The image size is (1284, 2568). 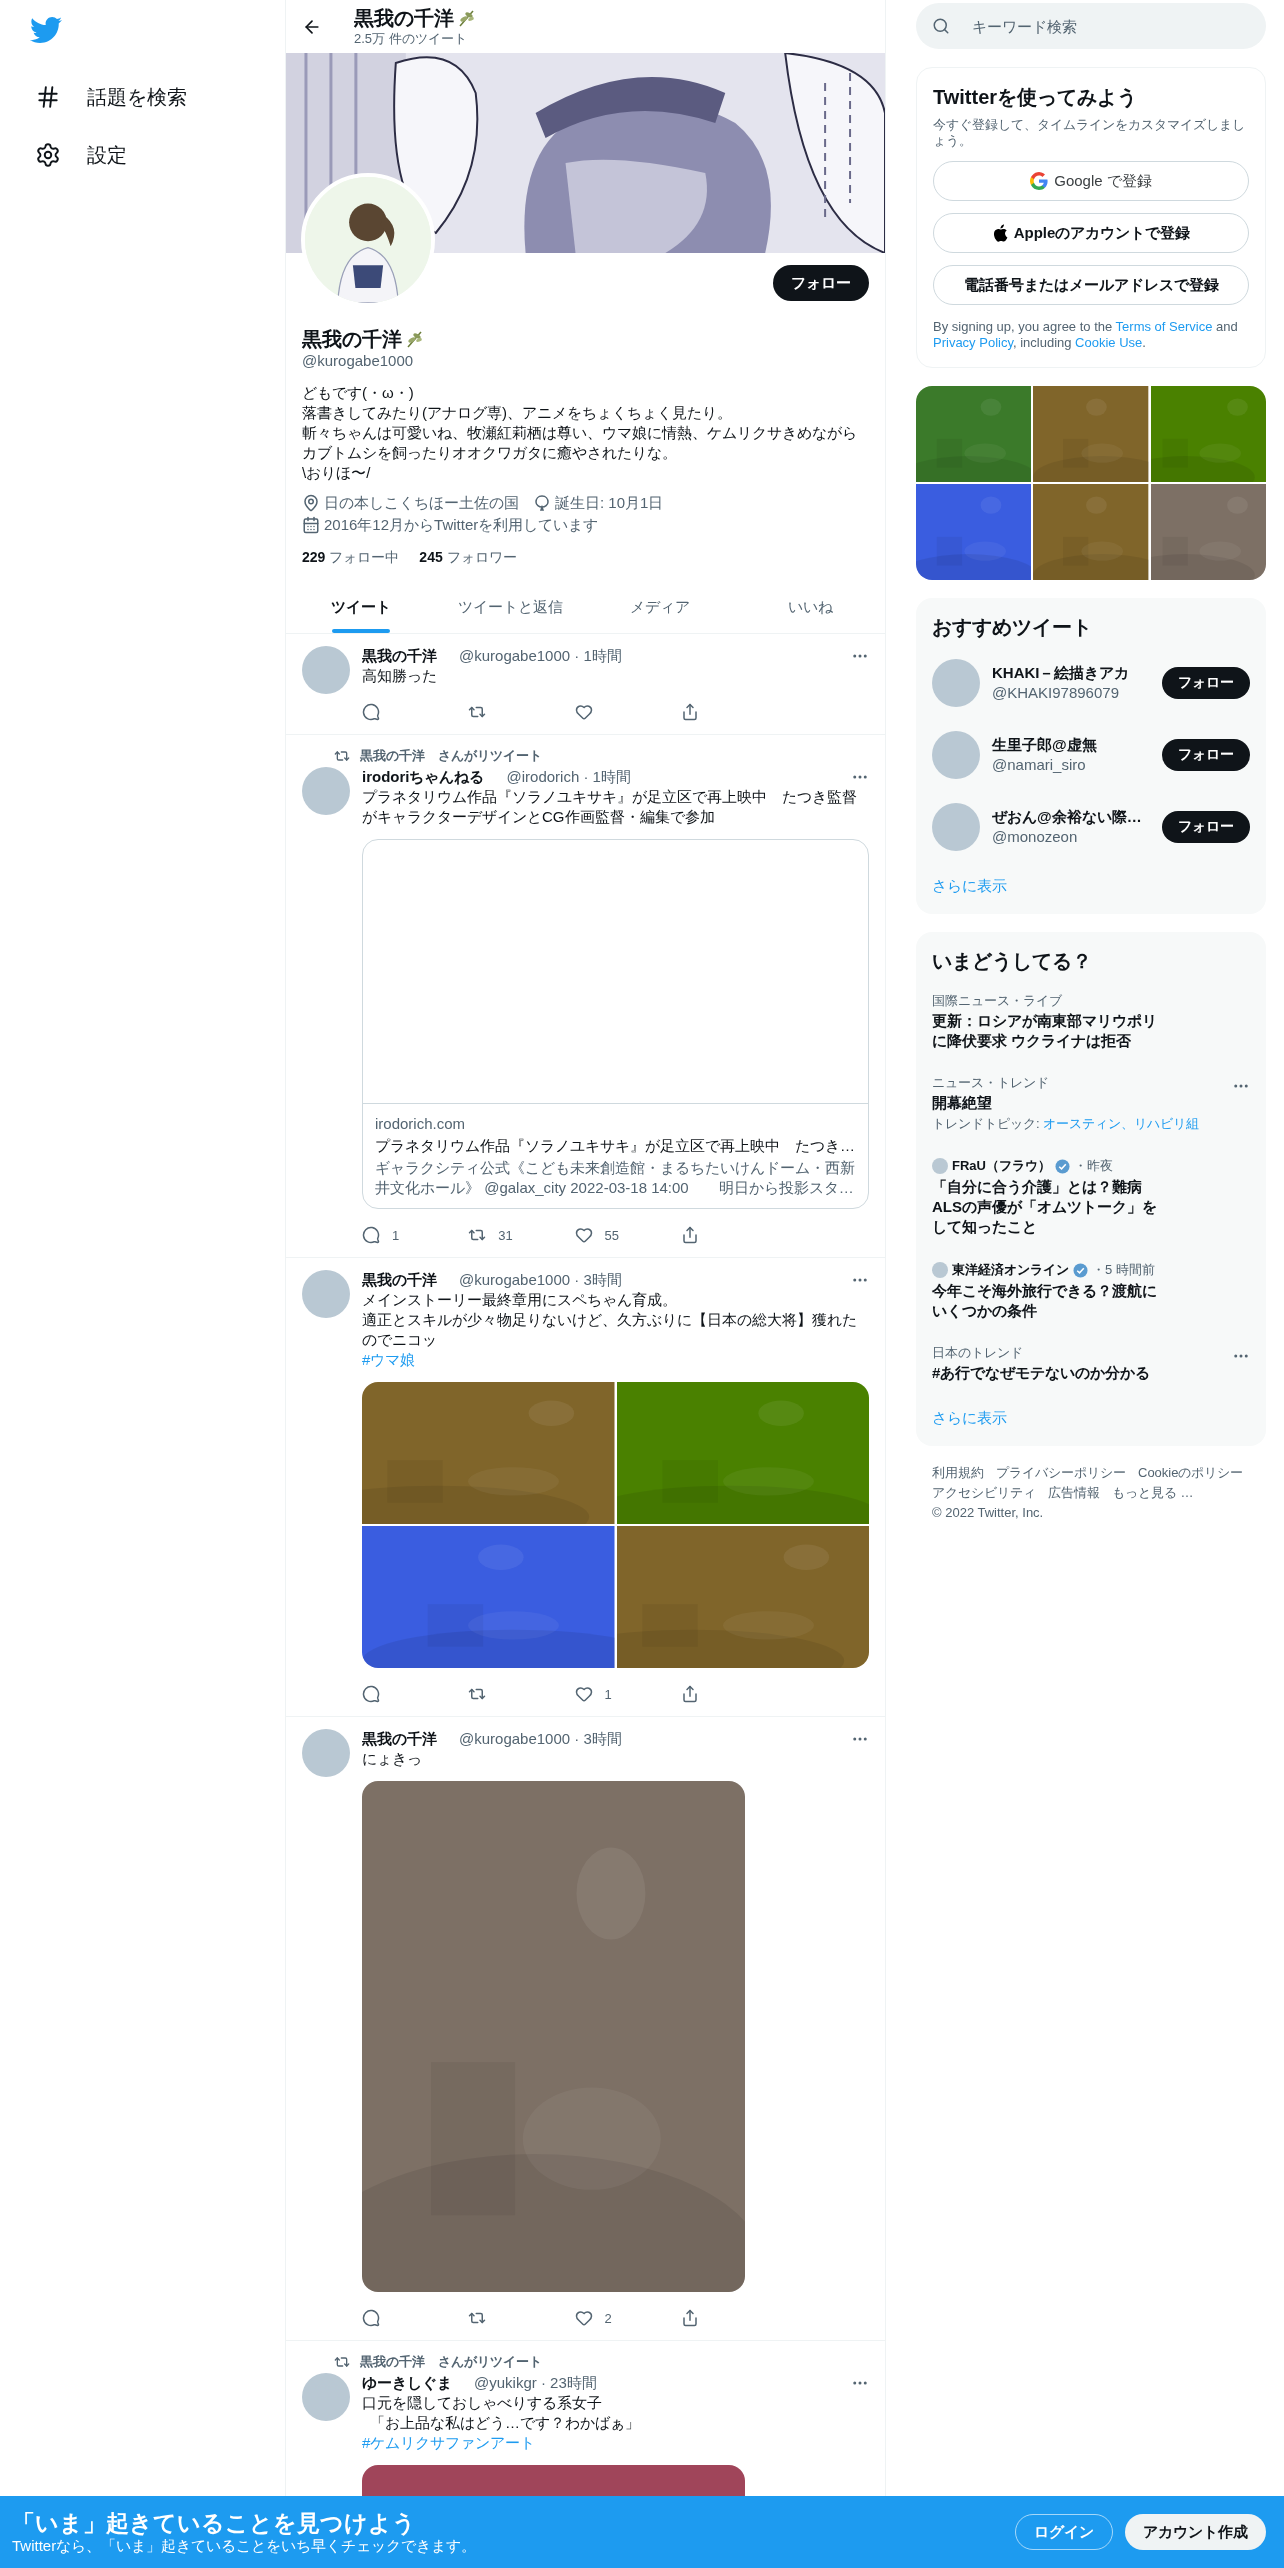 I want to click on profile-handle: @kurogabe1000, so click(x=358, y=361).